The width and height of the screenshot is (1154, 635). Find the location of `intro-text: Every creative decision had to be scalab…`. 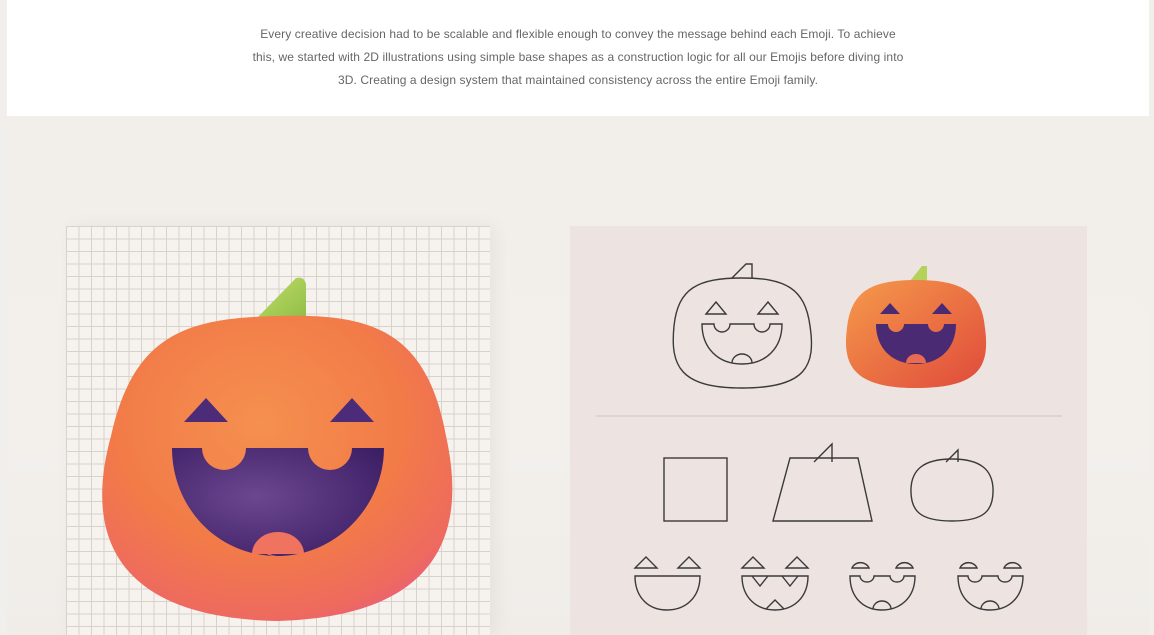

intro-text: Every creative decision had to be scalab… is located at coordinates (578, 57).